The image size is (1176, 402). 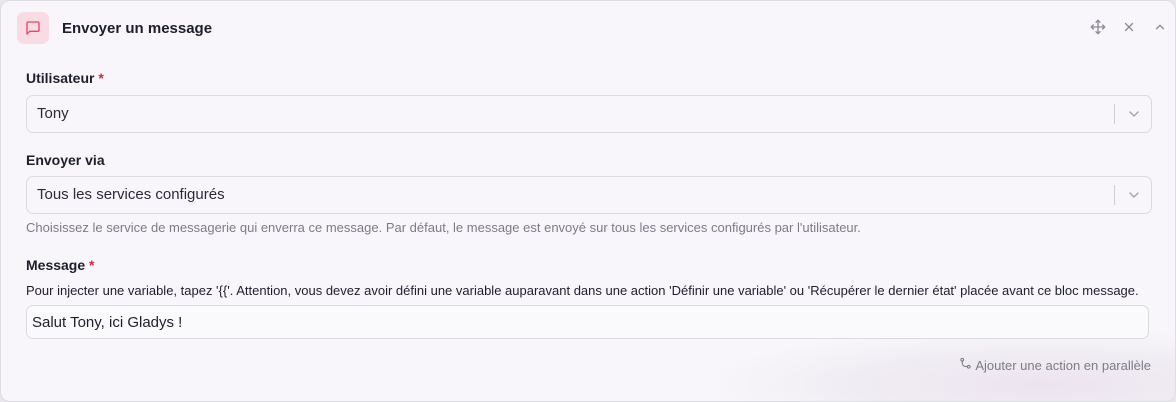 What do you see at coordinates (56, 265) in the screenshot?
I see `message-label-text: Message` at bounding box center [56, 265].